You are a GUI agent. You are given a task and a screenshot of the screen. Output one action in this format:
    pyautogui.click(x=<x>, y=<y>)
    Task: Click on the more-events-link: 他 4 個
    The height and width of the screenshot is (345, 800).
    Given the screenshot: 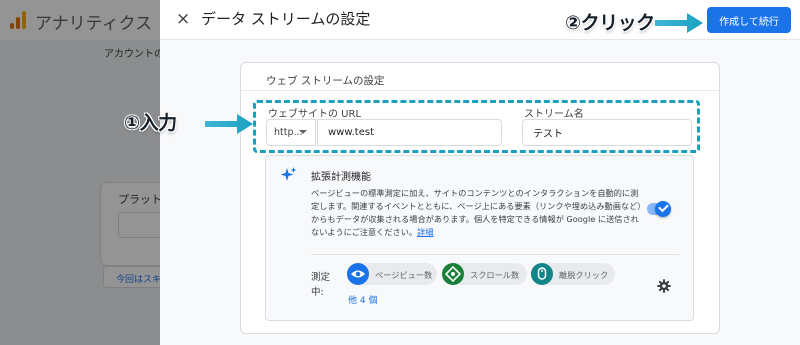 What is the action you would take?
    pyautogui.click(x=362, y=299)
    